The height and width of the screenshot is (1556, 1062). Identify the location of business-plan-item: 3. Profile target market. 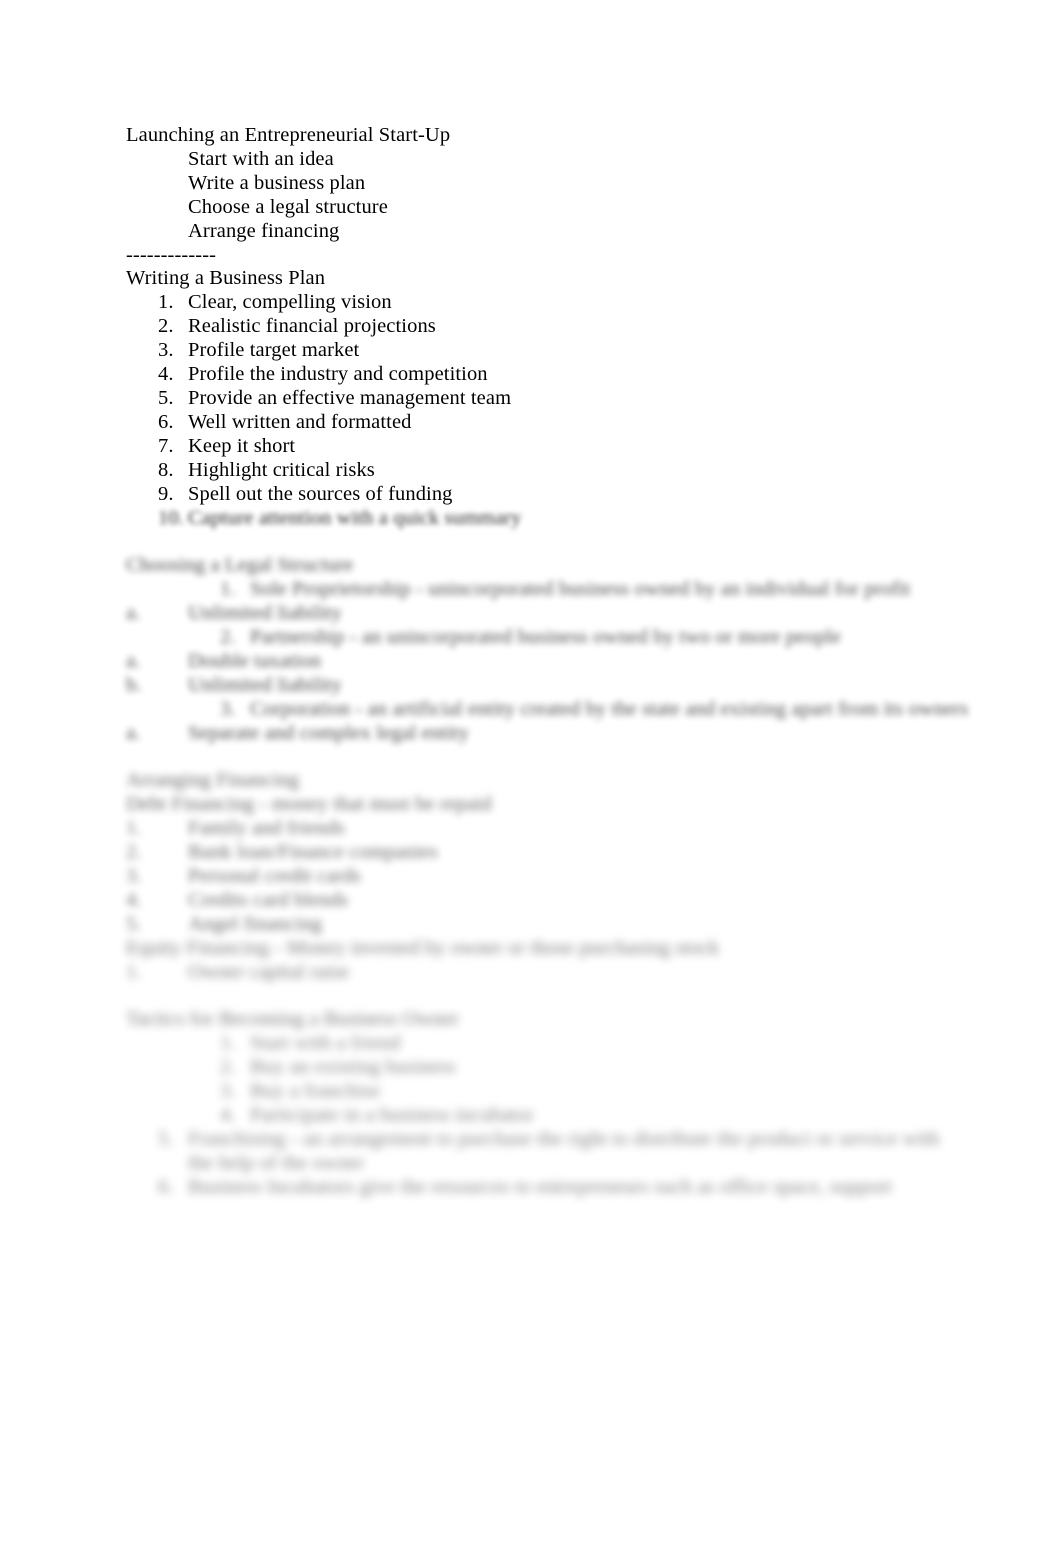
(536, 351).